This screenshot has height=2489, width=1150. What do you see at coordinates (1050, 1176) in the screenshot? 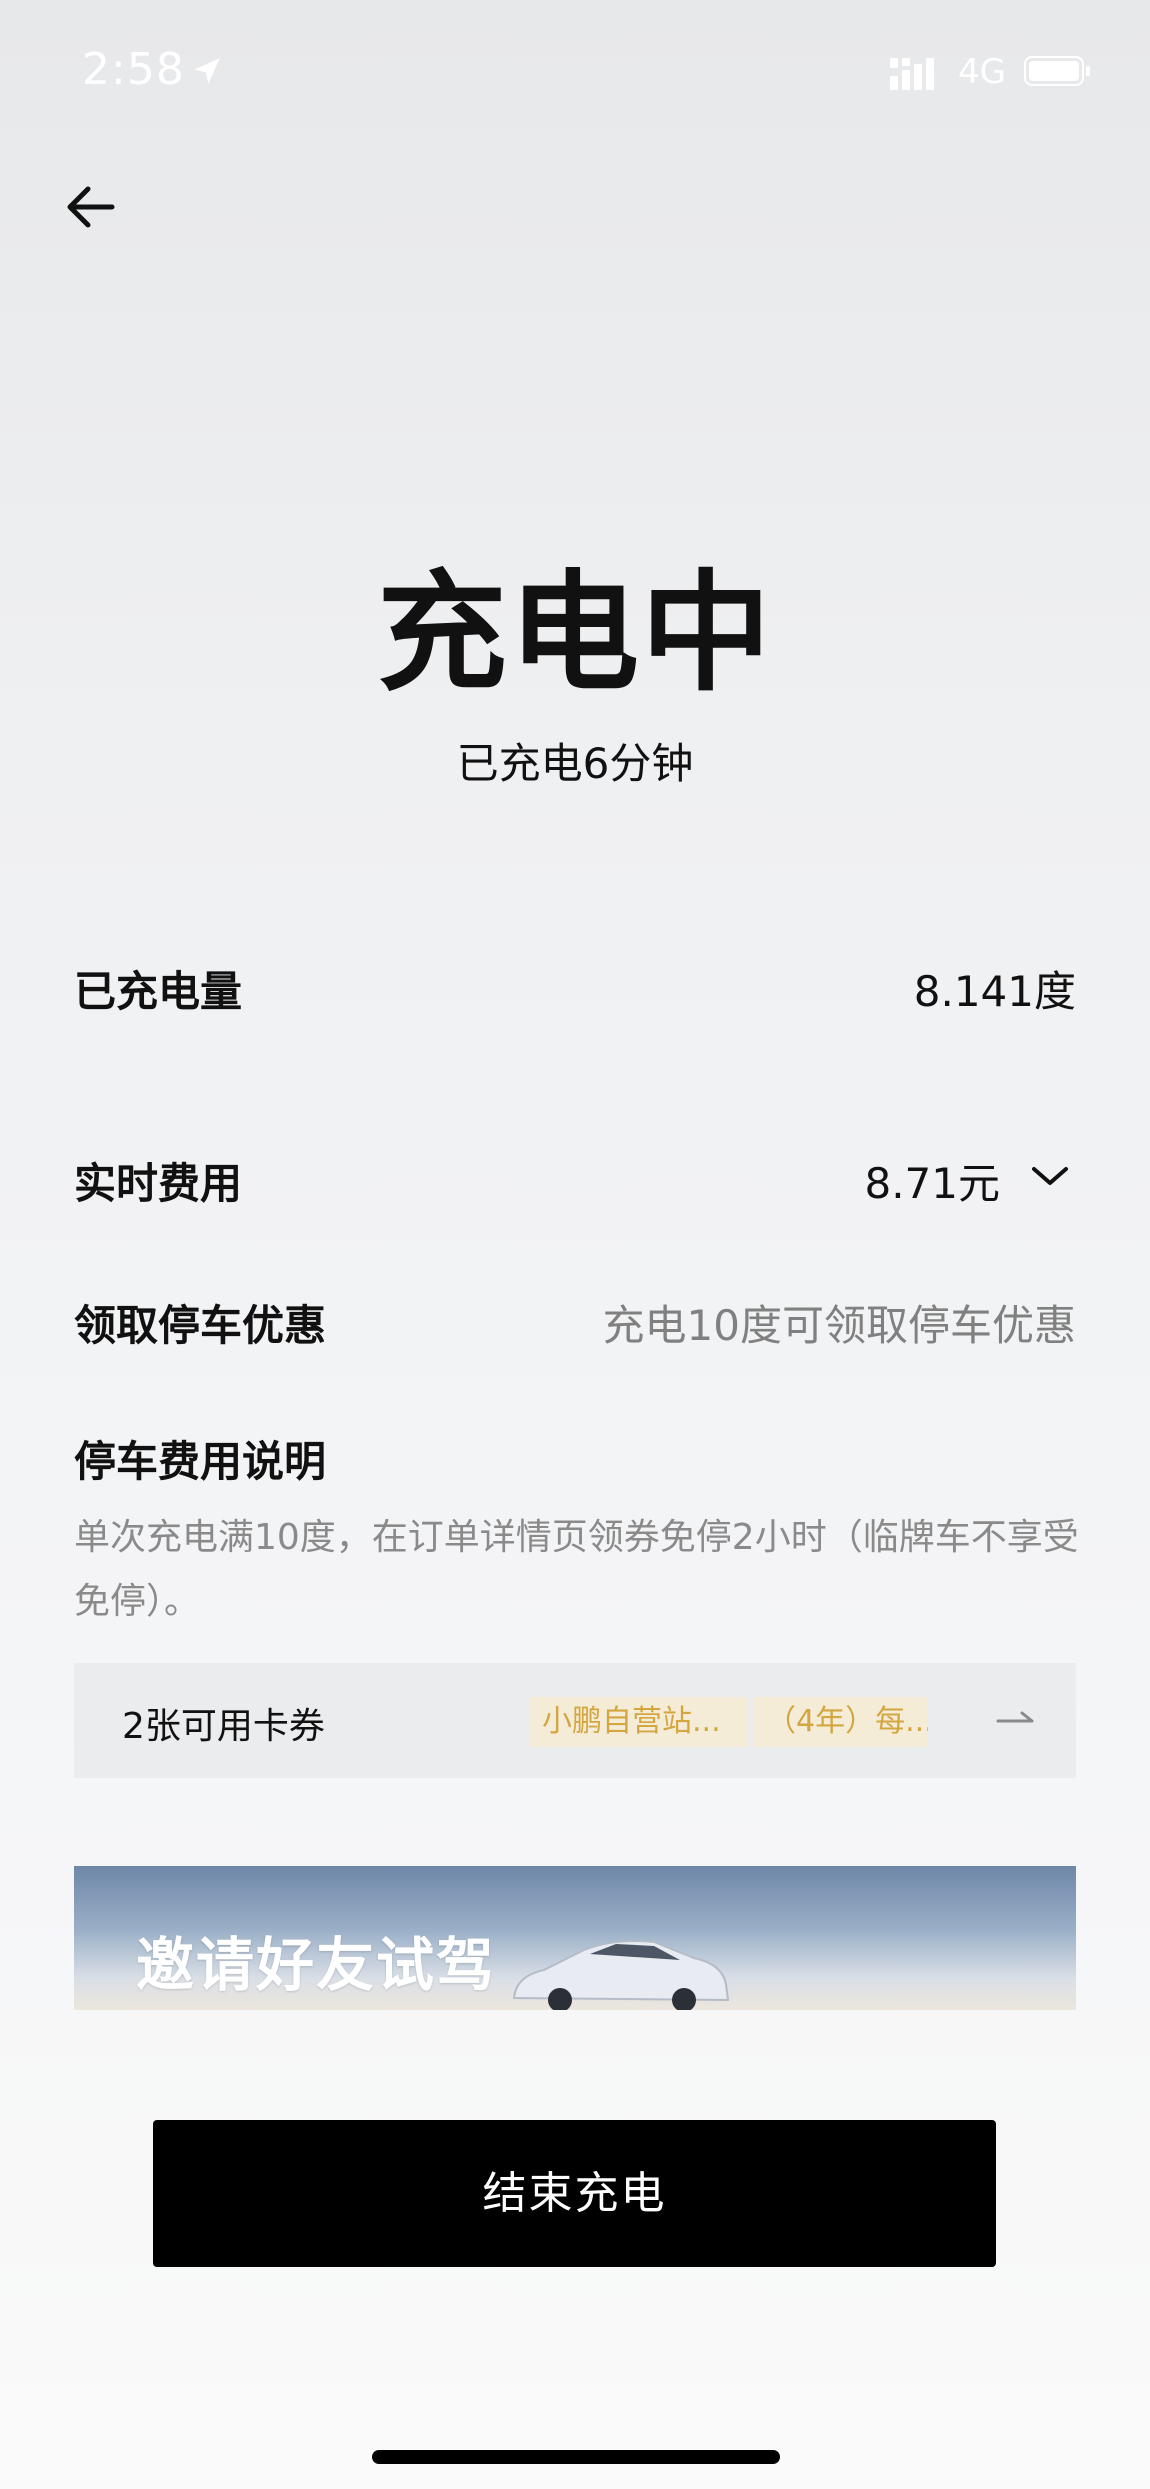
I see `chevron-down-icon` at bounding box center [1050, 1176].